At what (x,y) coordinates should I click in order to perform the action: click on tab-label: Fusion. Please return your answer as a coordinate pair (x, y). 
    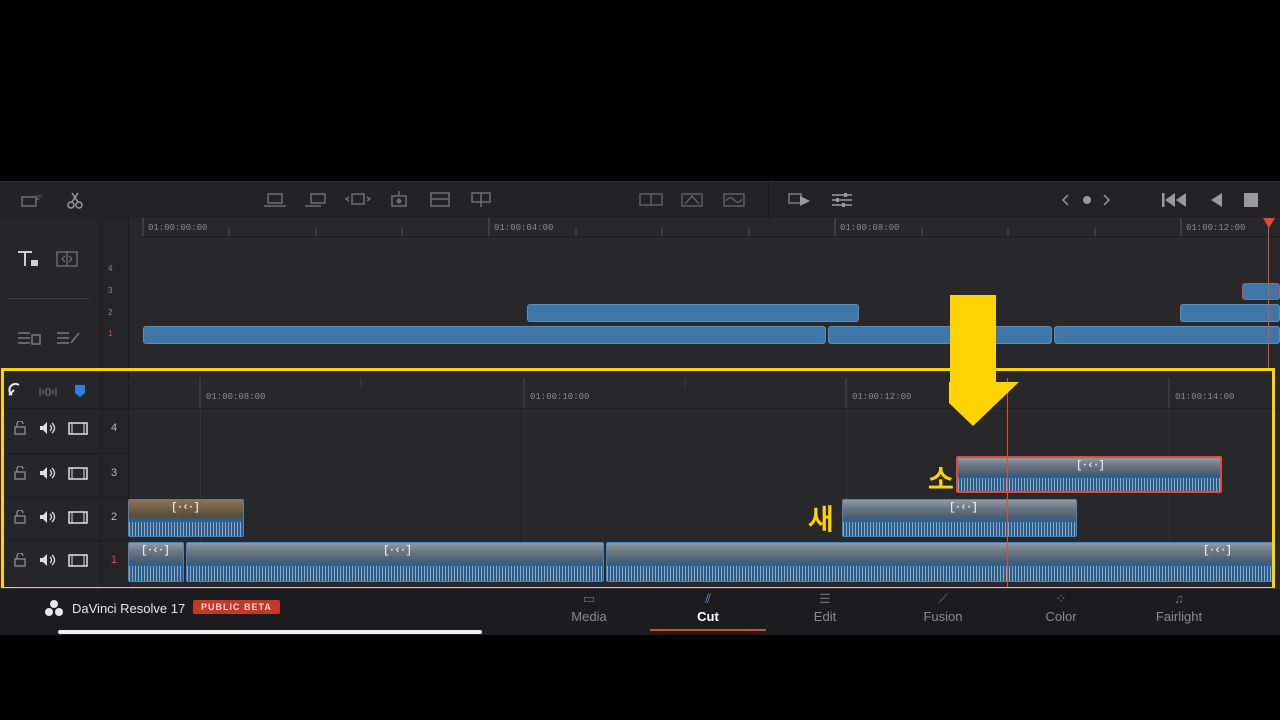
    Looking at the image, I should click on (943, 616).